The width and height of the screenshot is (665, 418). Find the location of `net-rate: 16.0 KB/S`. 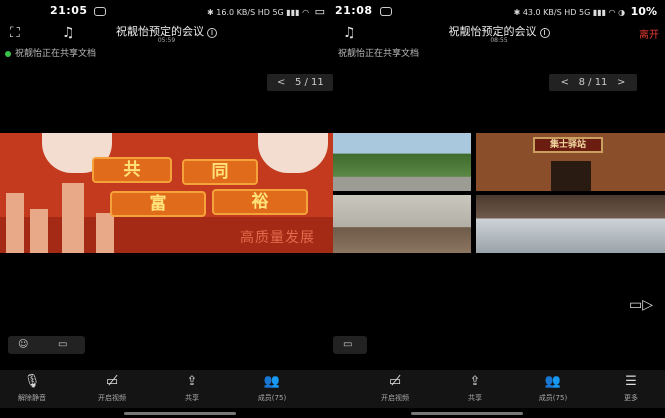

net-rate: 16.0 KB/S is located at coordinates (236, 12).